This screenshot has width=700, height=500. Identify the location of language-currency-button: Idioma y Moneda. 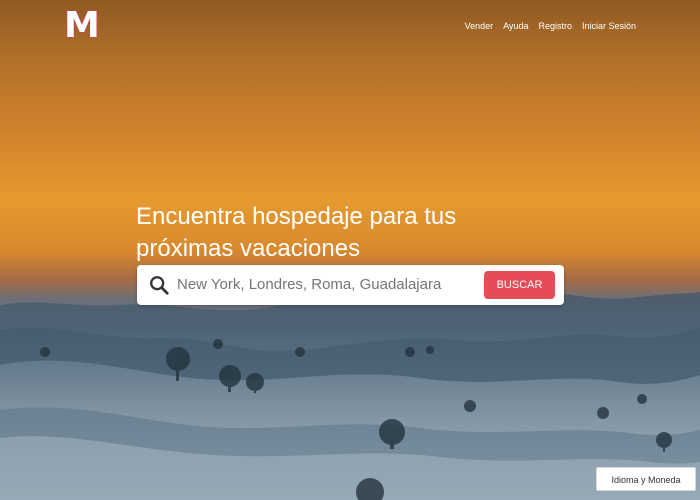
(646, 479).